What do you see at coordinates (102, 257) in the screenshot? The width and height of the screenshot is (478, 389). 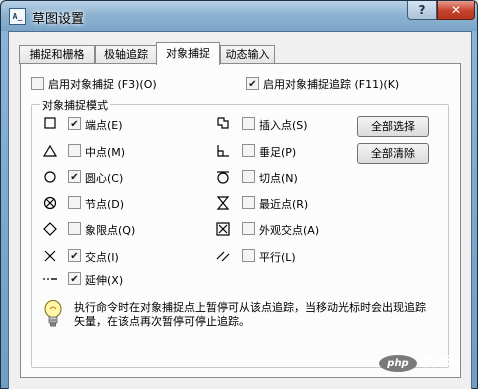 I see `intersection-label: 交点(I)` at bounding box center [102, 257].